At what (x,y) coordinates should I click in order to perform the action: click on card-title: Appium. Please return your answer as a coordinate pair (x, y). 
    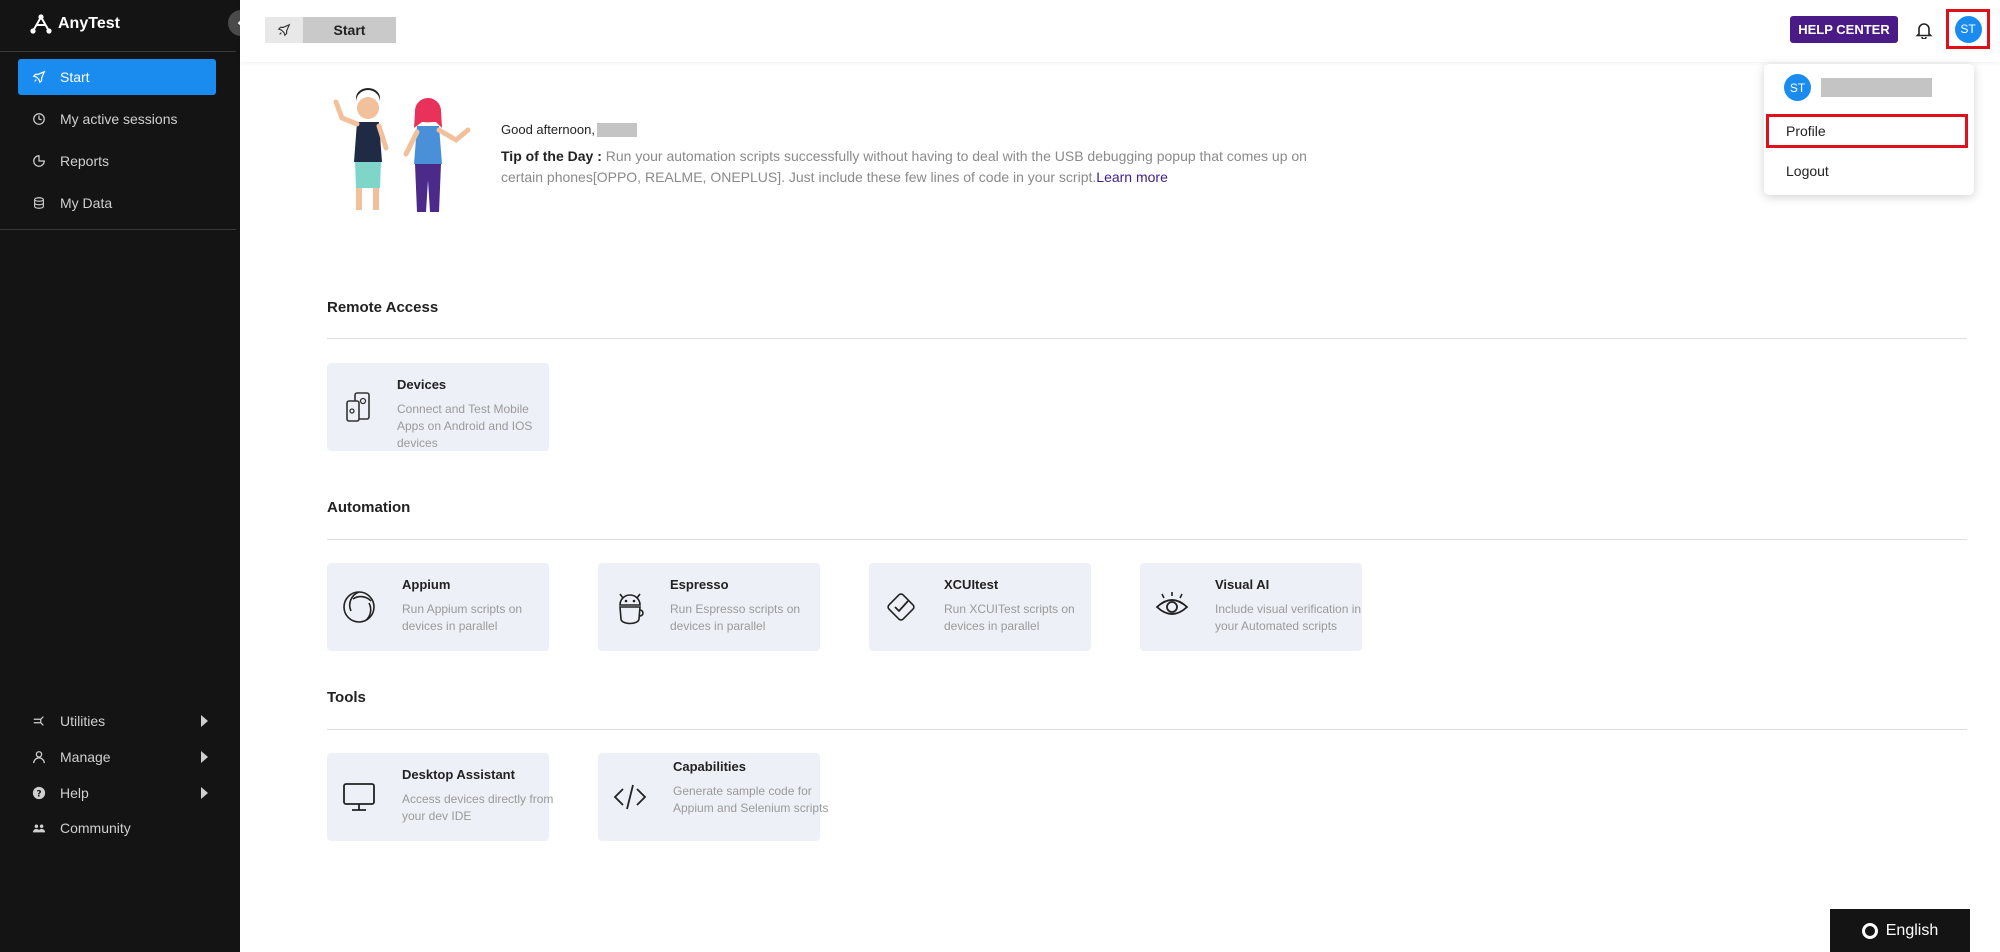
    Looking at the image, I should click on (426, 584).